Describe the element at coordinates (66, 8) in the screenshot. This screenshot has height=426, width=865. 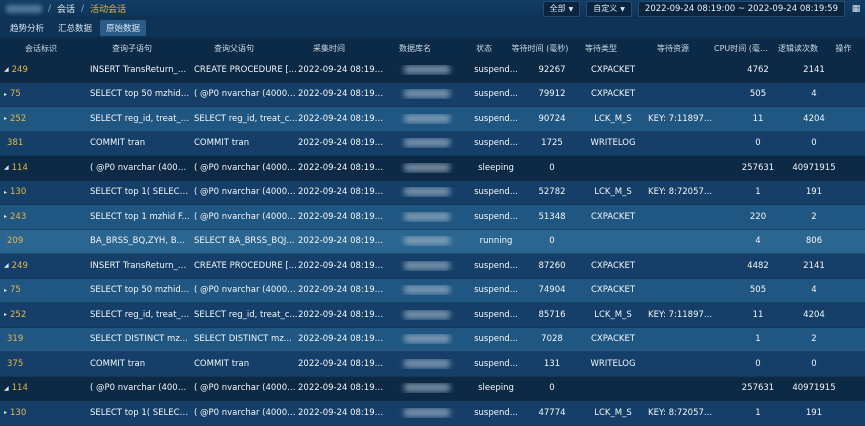
I see `breadcrumb-item-session: 会话` at that location.